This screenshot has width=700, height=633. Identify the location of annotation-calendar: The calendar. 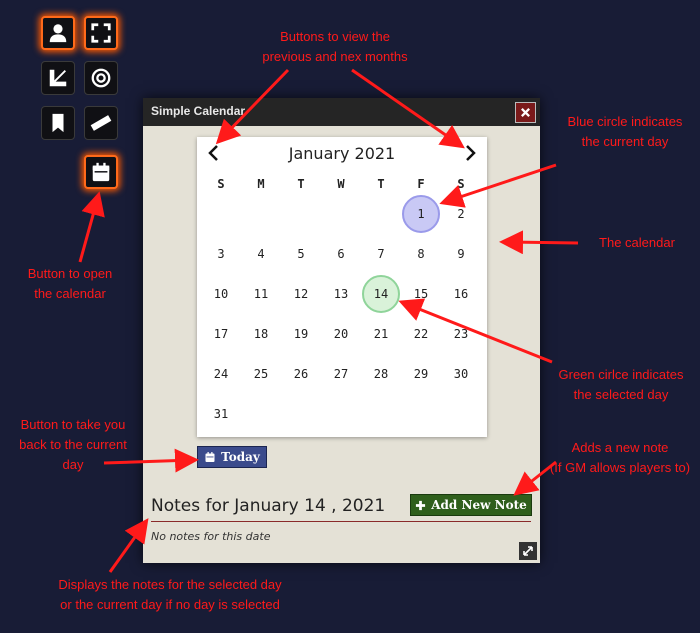
(637, 242).